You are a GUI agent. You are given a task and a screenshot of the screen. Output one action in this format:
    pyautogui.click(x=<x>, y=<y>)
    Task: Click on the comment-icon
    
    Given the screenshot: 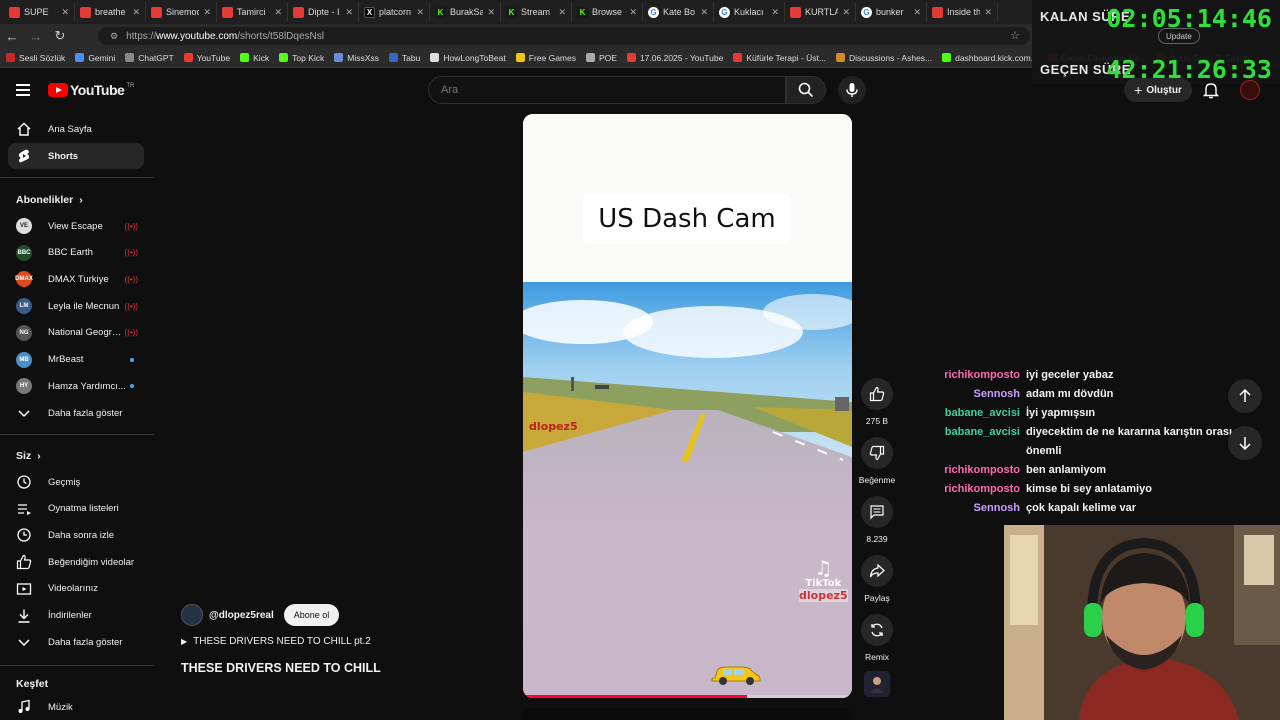 What is the action you would take?
    pyautogui.click(x=877, y=512)
    